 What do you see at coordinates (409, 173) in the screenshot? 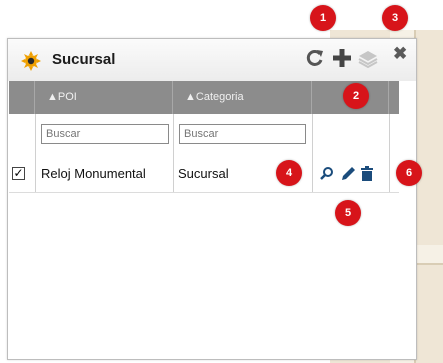
I see `annotation-badge-6: 6` at bounding box center [409, 173].